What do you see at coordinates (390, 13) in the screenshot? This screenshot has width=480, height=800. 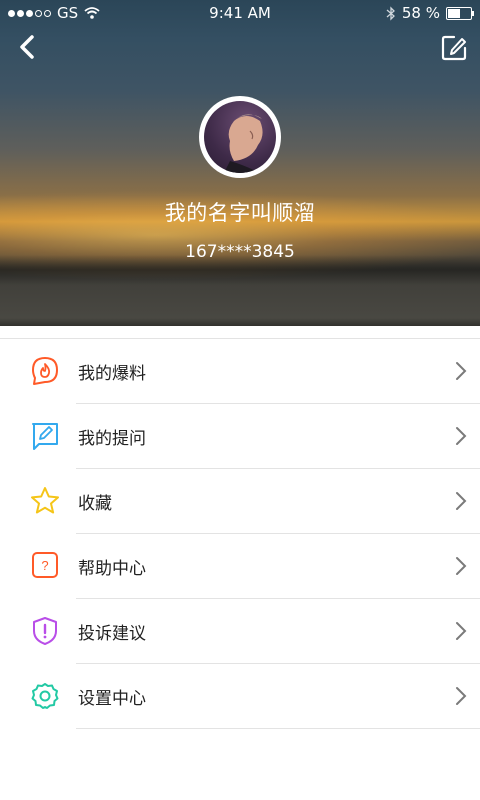 I see `bluetooth-icon` at bounding box center [390, 13].